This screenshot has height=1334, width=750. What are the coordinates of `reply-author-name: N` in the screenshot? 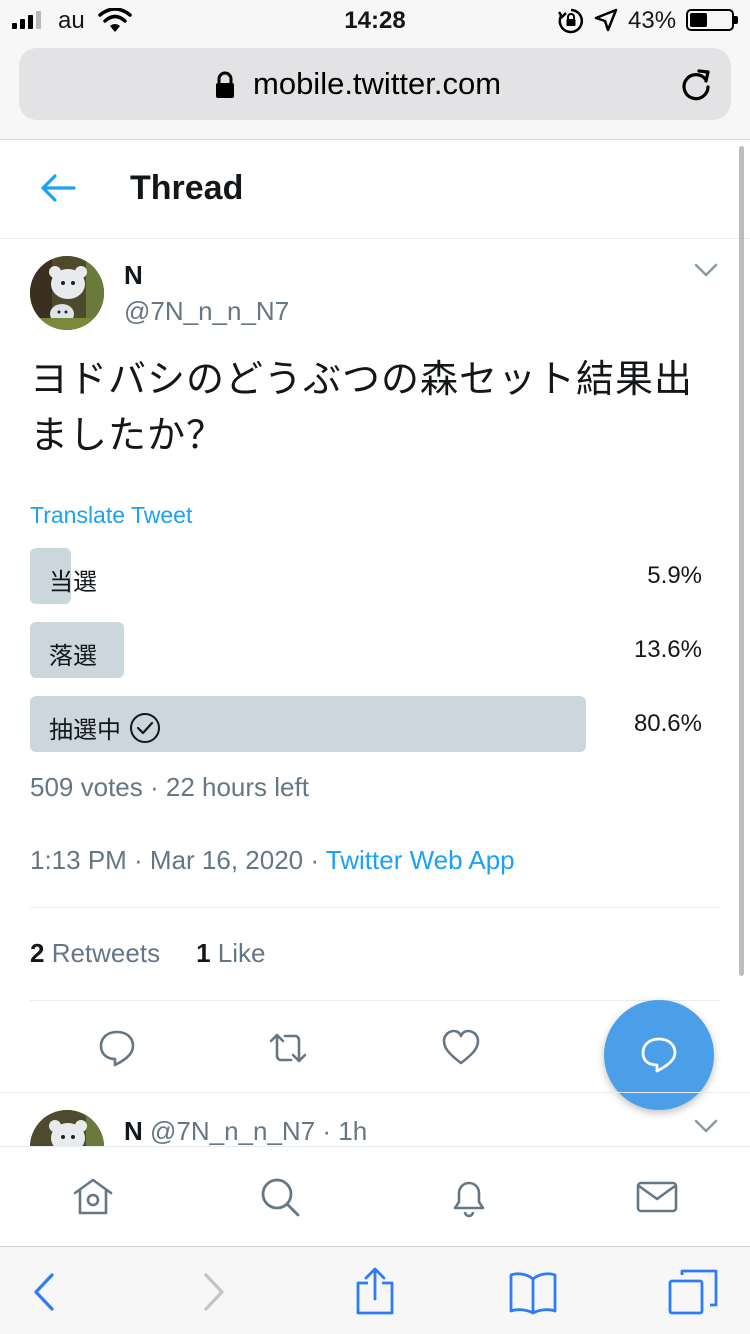 It's located at (133, 1131).